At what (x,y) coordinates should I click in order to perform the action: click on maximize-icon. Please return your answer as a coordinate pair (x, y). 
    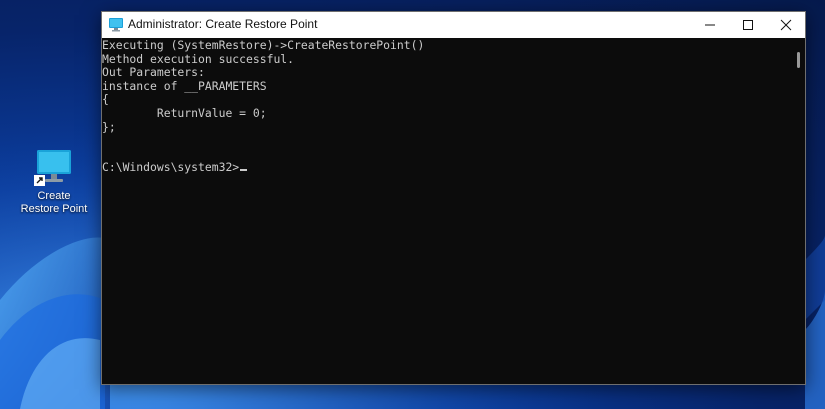
    Looking at the image, I should click on (748, 25).